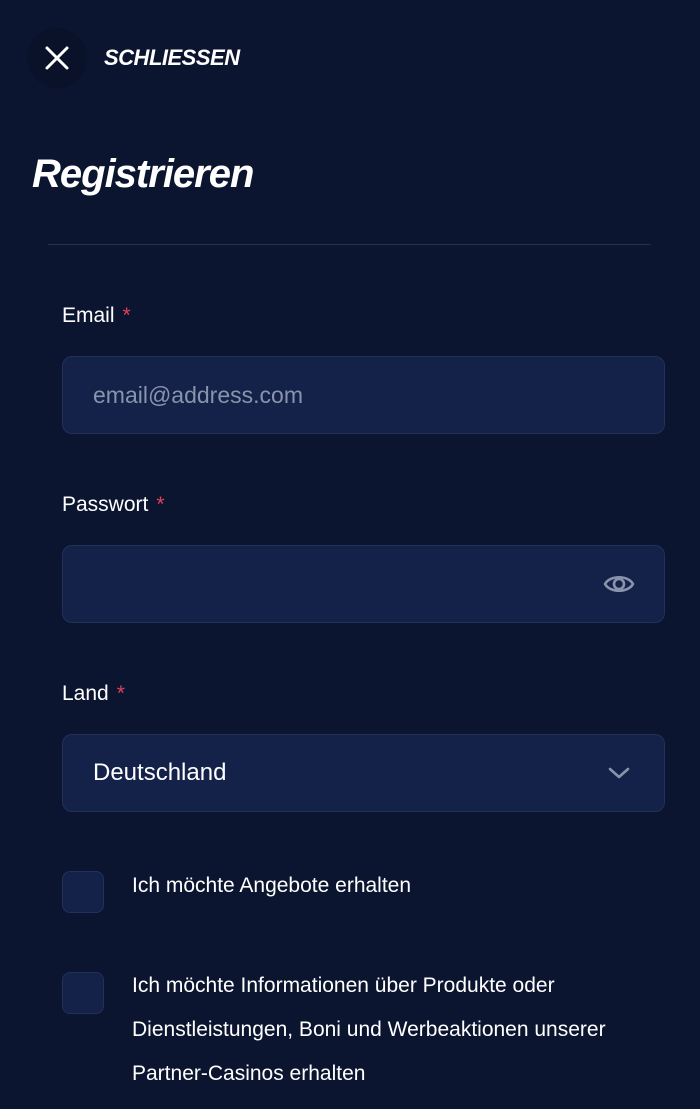  I want to click on partner-info-checkbox, so click(83, 993).